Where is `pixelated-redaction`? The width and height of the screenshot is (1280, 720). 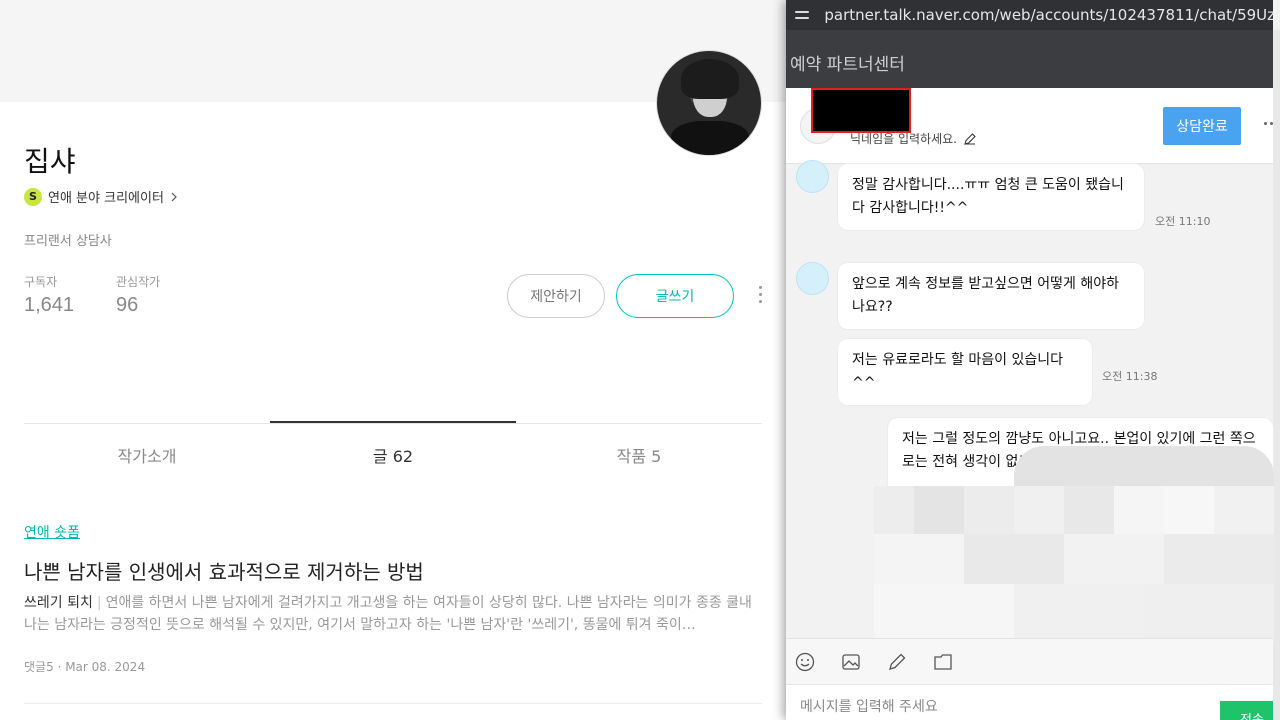
pixelated-redaction is located at coordinates (1074, 544).